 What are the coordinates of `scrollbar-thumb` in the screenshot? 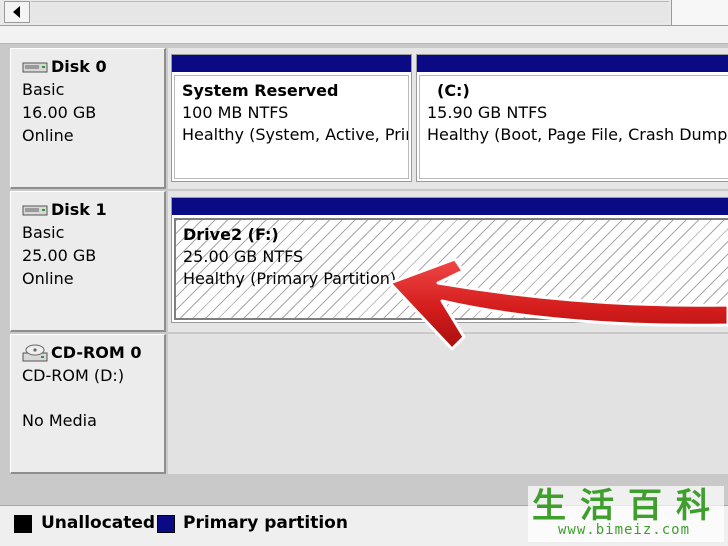 It's located at (699, 12).